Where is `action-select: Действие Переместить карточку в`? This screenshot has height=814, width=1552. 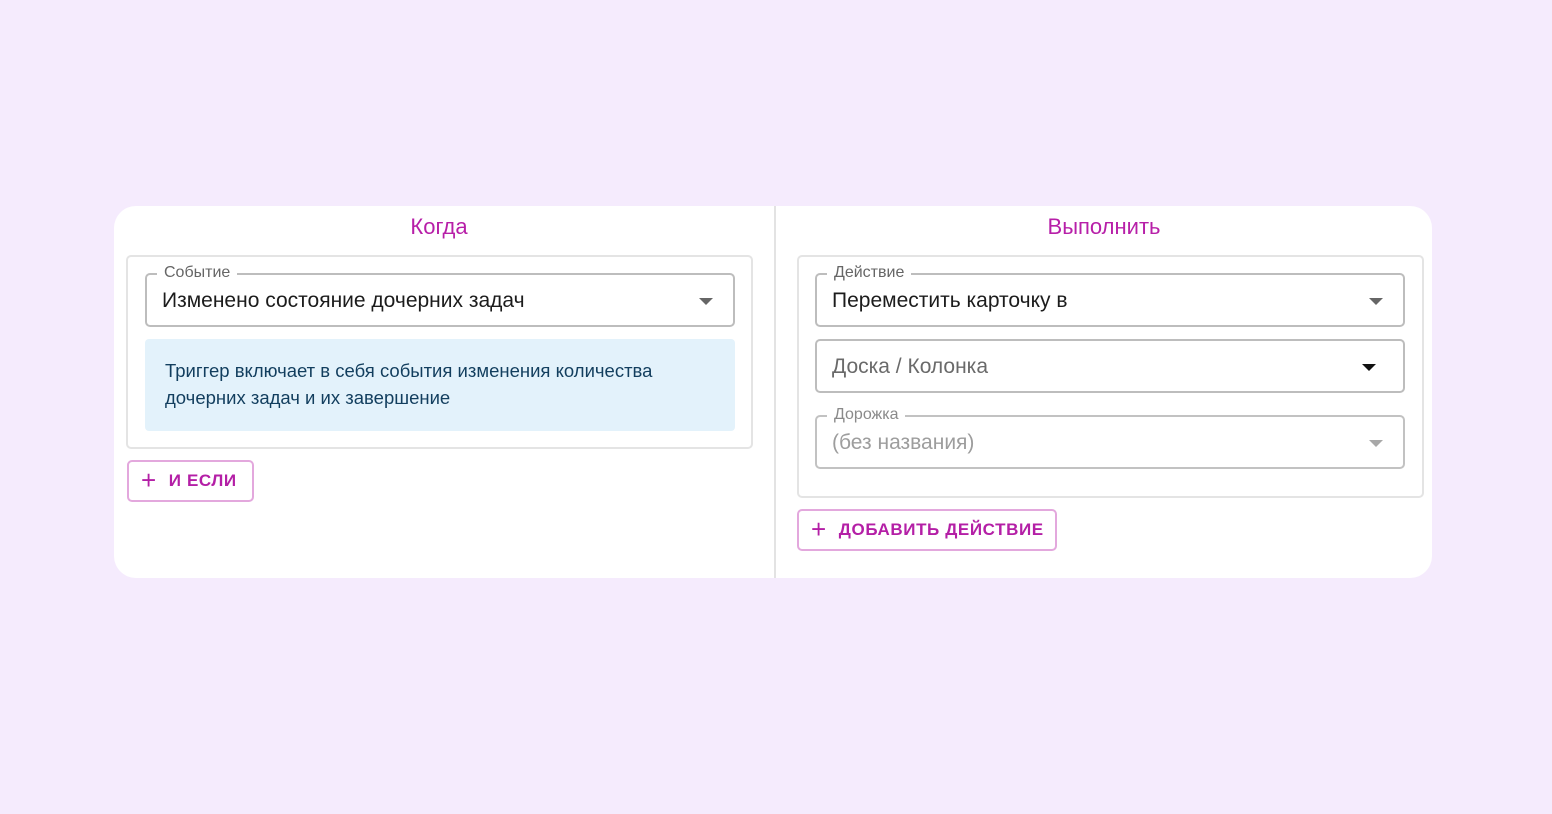 action-select: Действие Переместить карточку в is located at coordinates (1110, 295).